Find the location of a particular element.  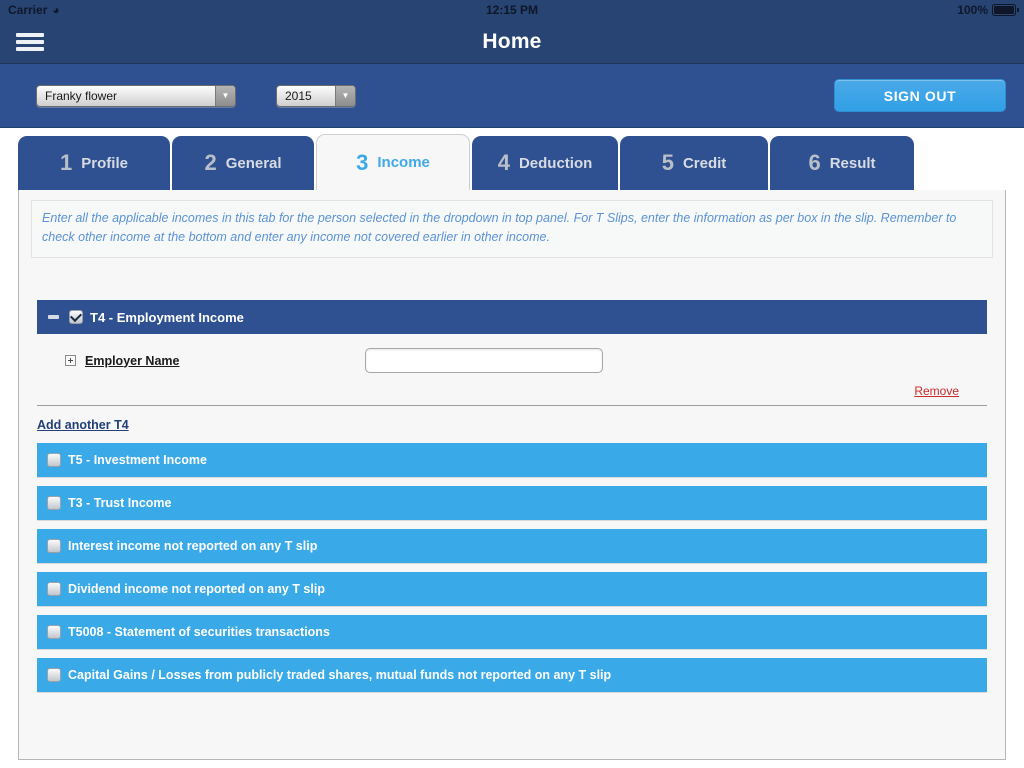

hamburger-menu-icon is located at coordinates (30, 41).